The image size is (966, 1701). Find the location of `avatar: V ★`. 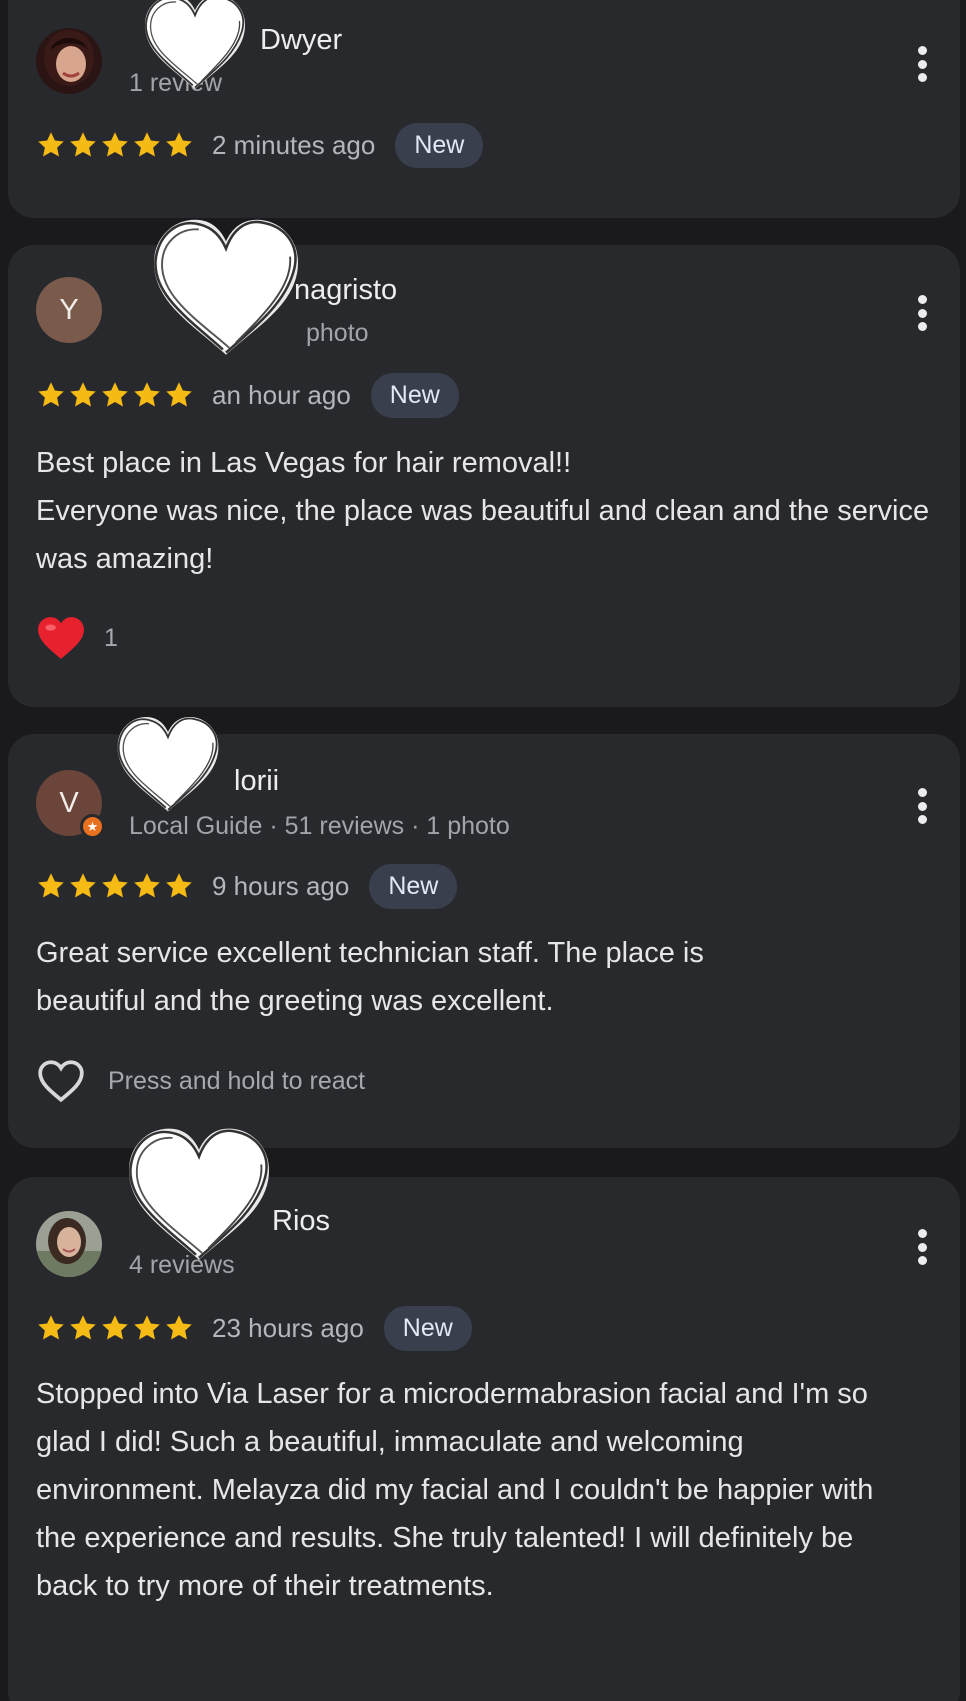

avatar: V ★ is located at coordinates (70, 804).